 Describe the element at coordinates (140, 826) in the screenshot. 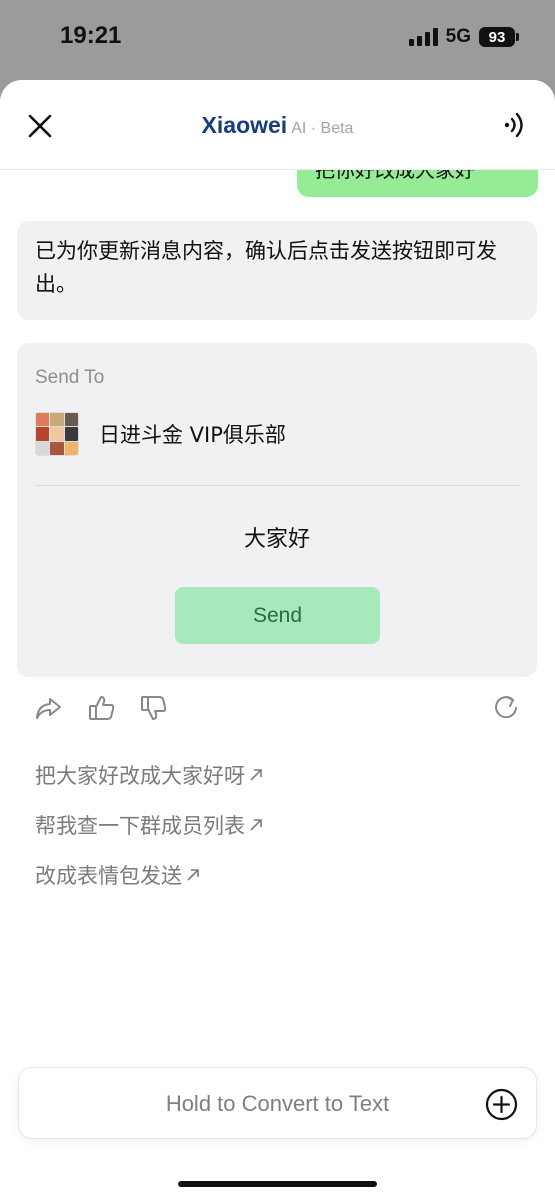

I see `suggestion-text: 帮我查一下群成员列表` at that location.